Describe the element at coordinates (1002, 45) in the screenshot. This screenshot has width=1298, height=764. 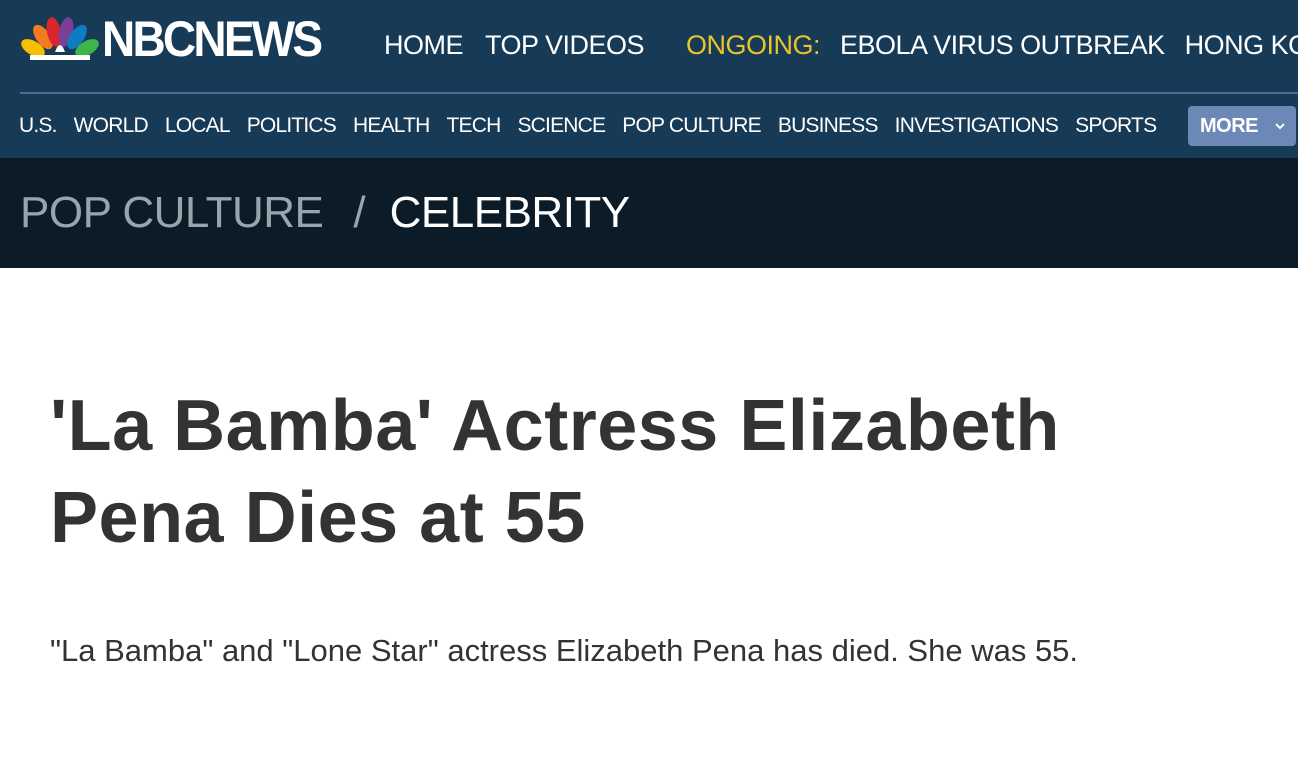
I see `ongoing-ebola-link: EBOLA VIRUS OUTBREAK` at that location.